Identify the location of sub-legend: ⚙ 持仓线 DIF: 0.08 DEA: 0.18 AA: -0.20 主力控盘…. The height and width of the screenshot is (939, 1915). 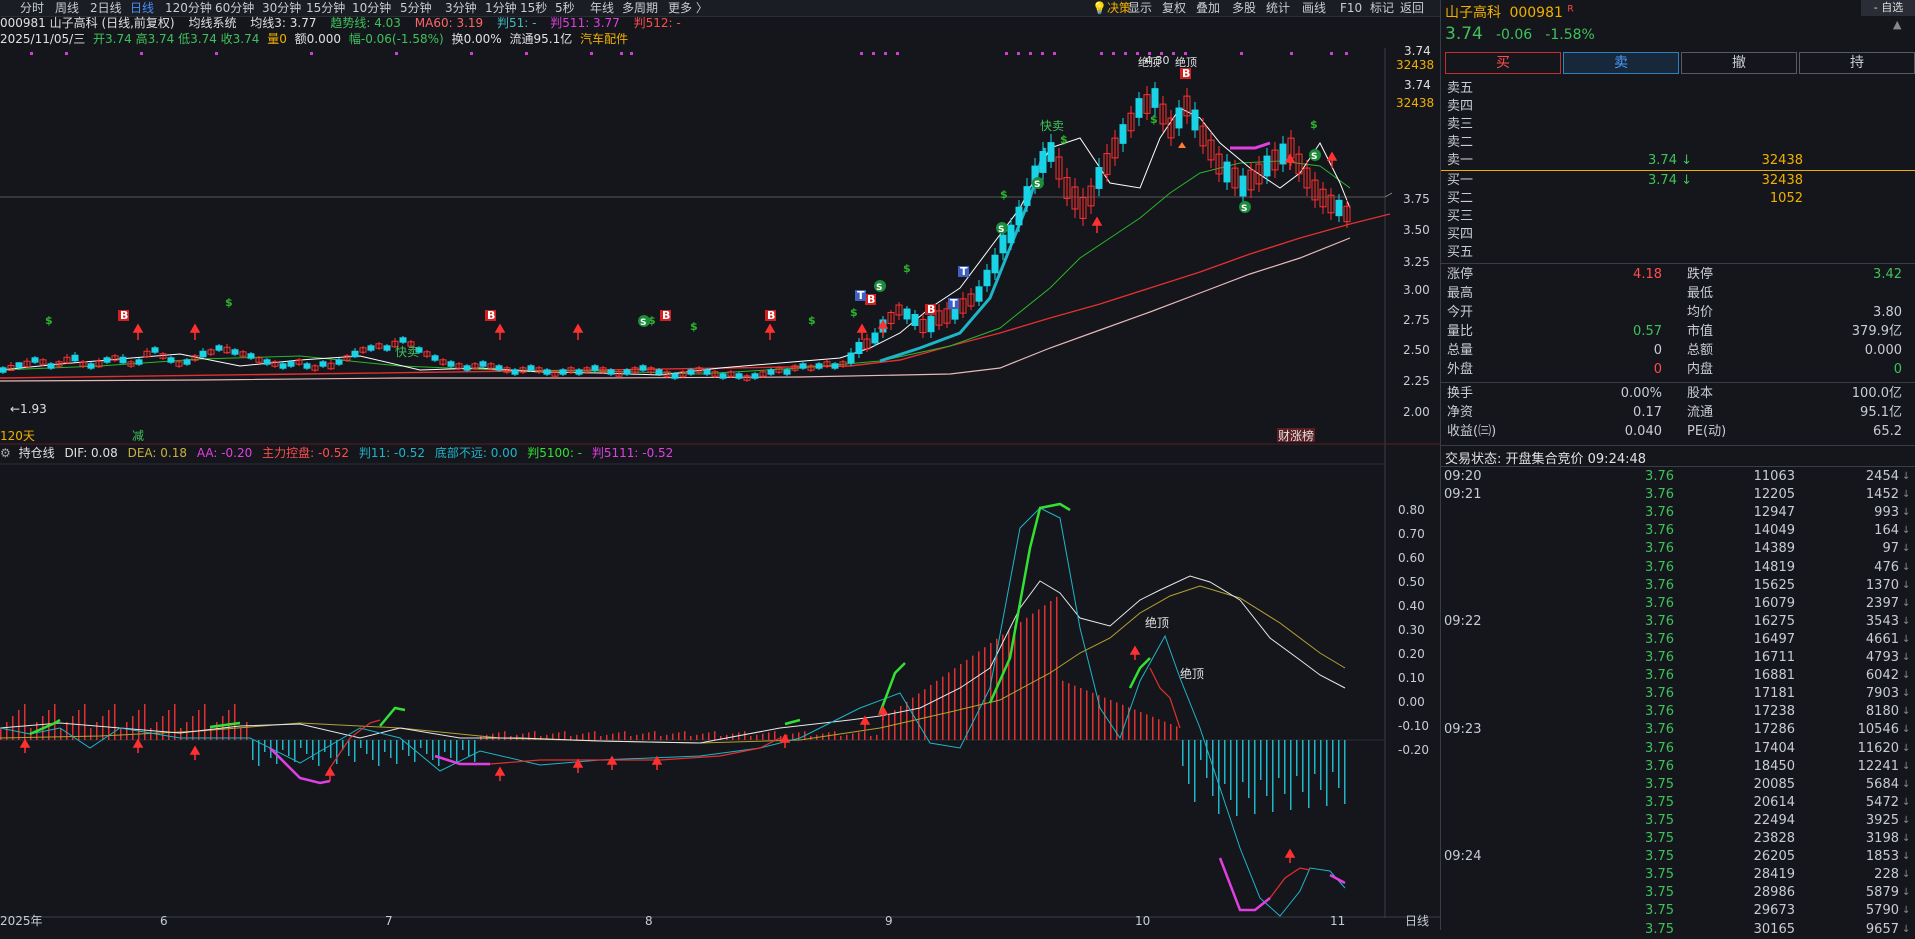
(341, 453).